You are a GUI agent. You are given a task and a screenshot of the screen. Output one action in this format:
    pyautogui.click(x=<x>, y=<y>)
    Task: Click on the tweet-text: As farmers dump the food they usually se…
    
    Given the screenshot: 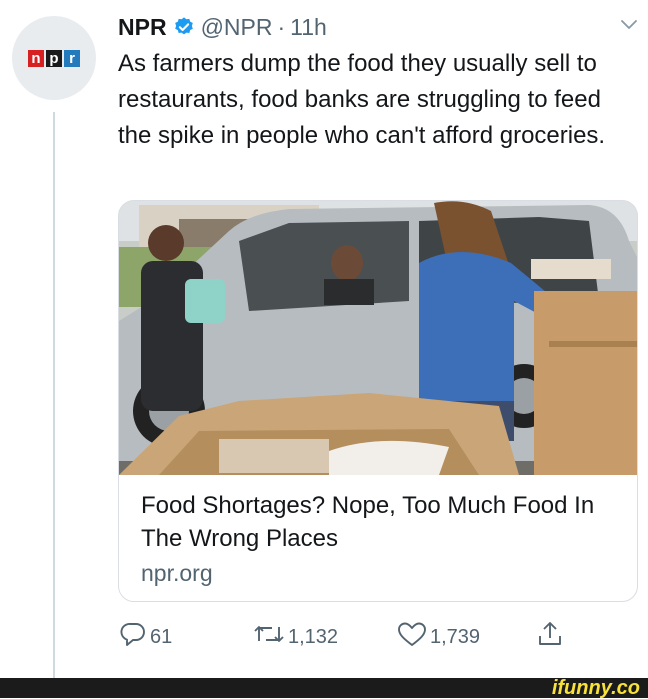 What is the action you would take?
    pyautogui.click(x=362, y=99)
    